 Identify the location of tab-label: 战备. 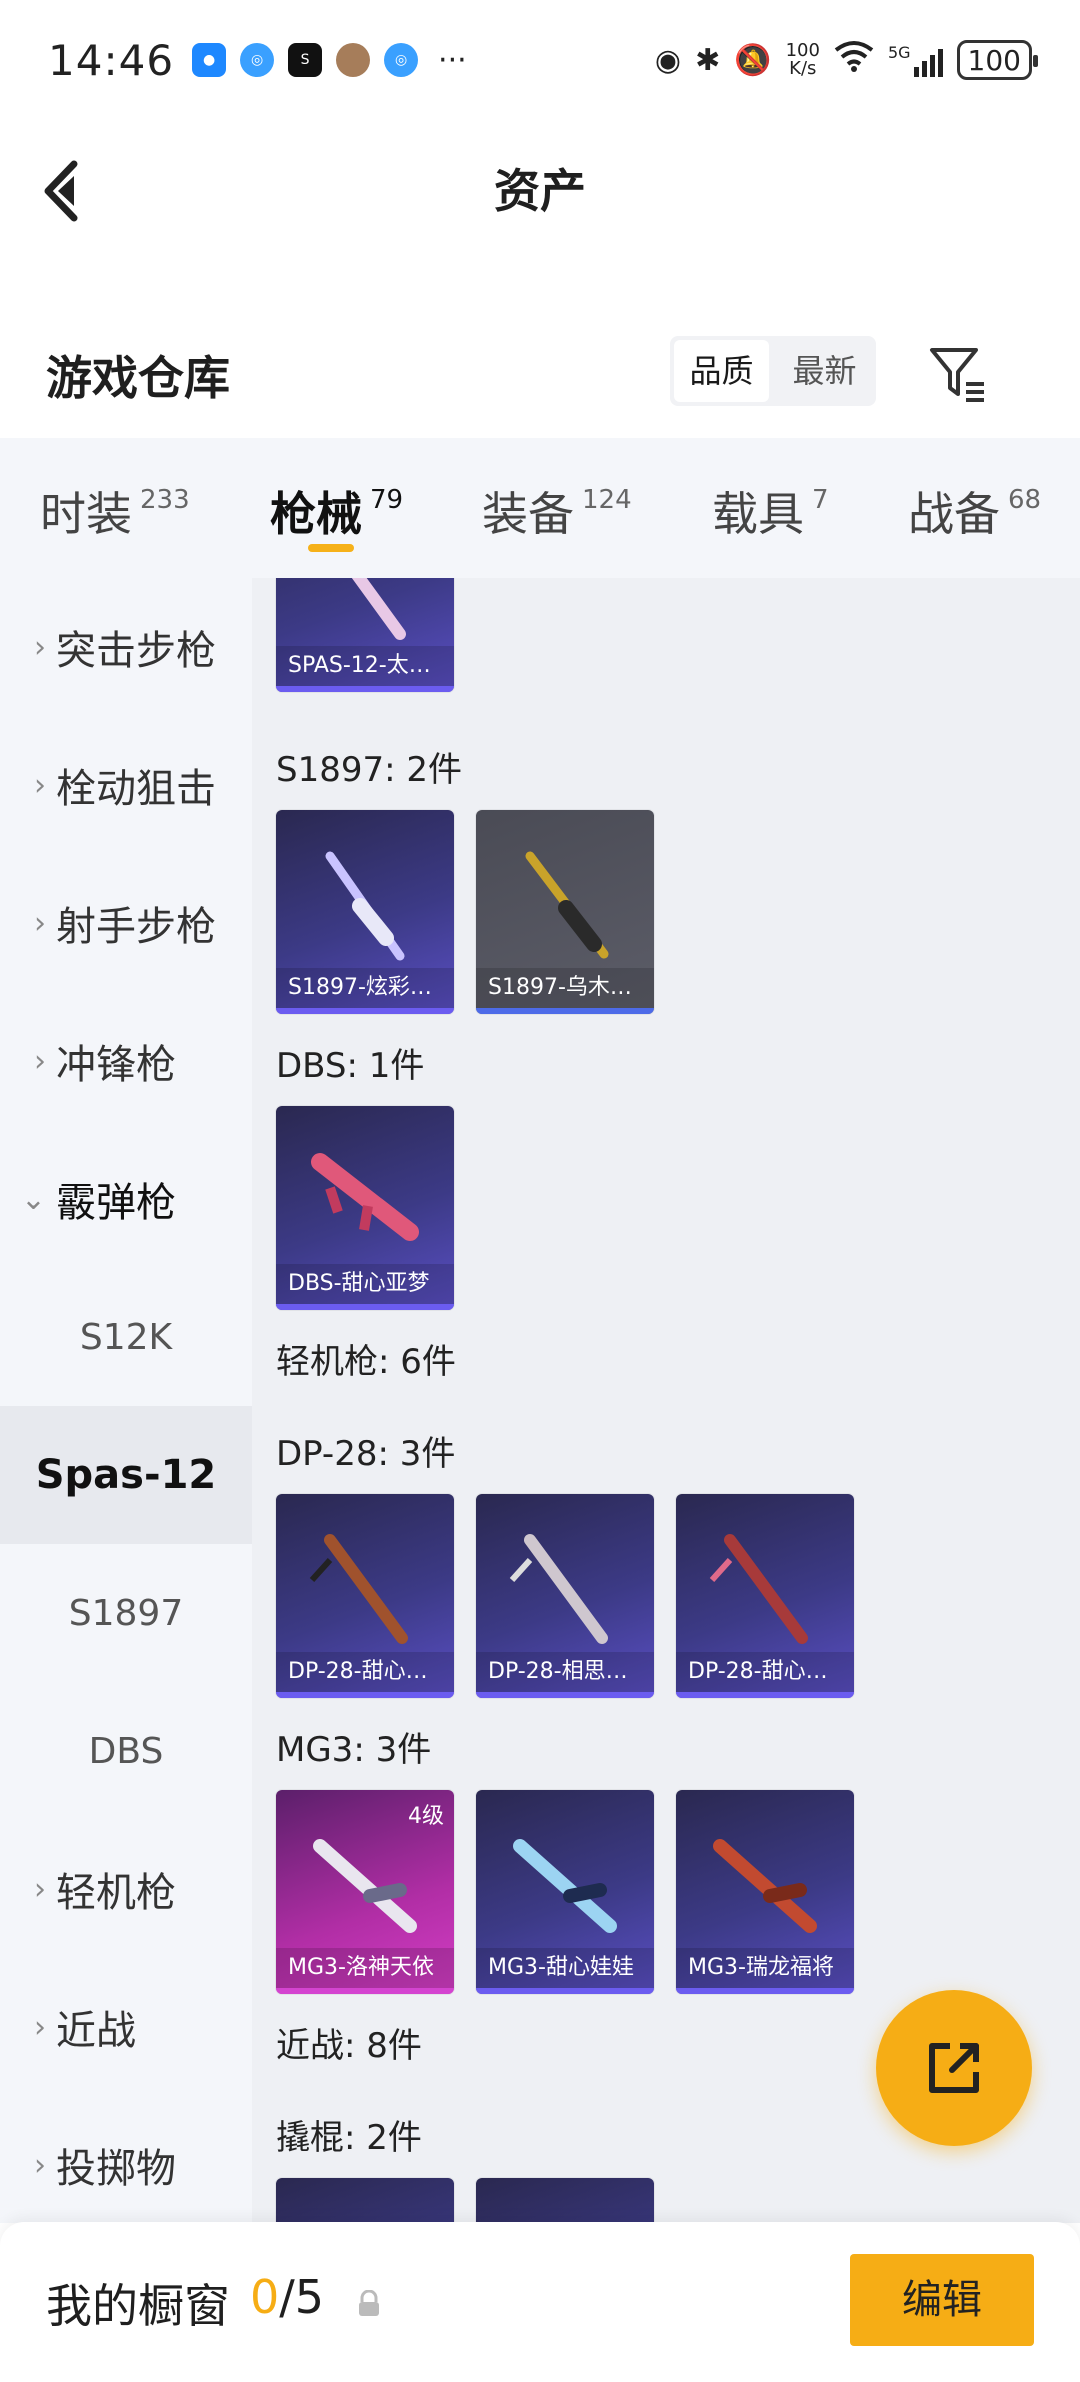
(954, 514).